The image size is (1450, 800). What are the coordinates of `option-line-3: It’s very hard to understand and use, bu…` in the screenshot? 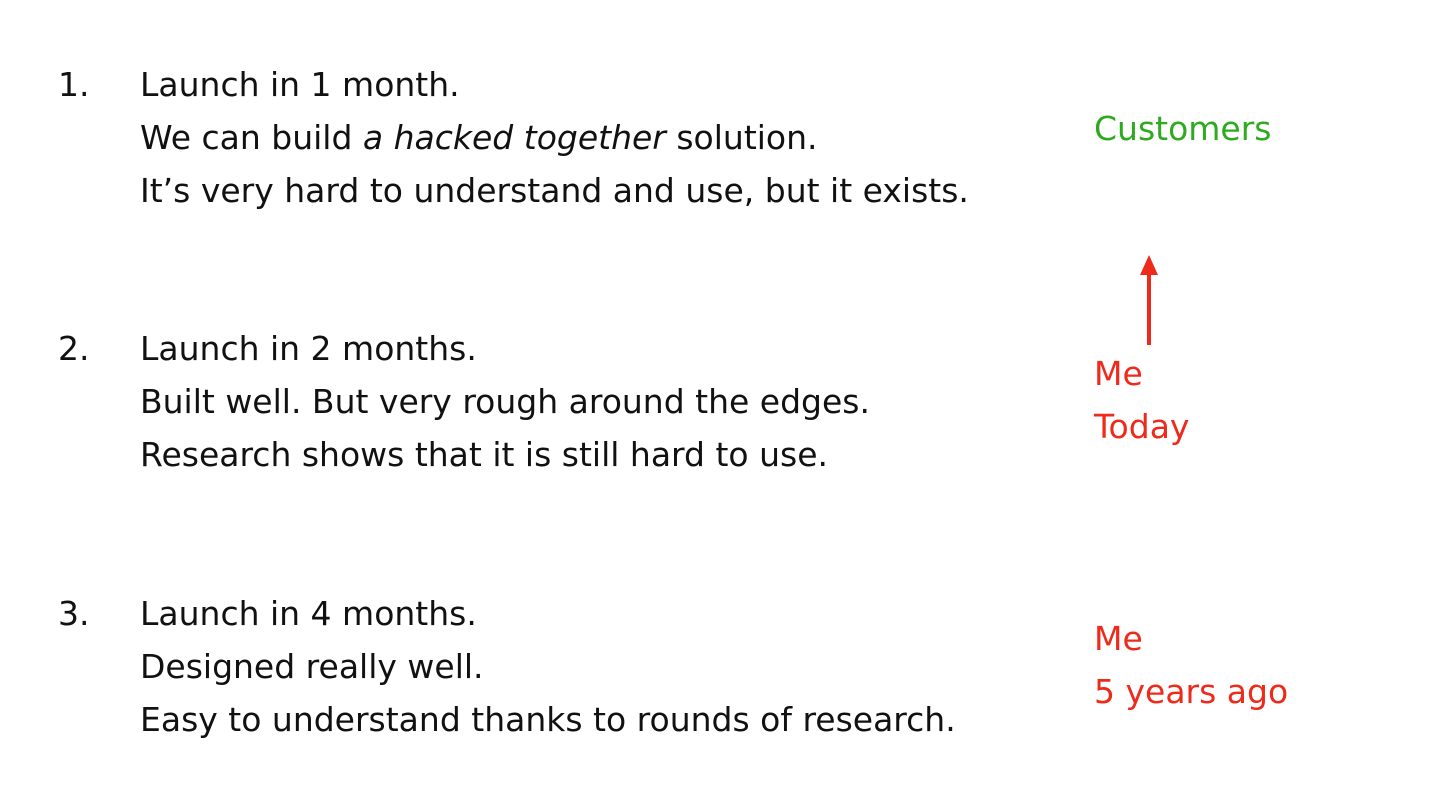 It's located at (554, 190).